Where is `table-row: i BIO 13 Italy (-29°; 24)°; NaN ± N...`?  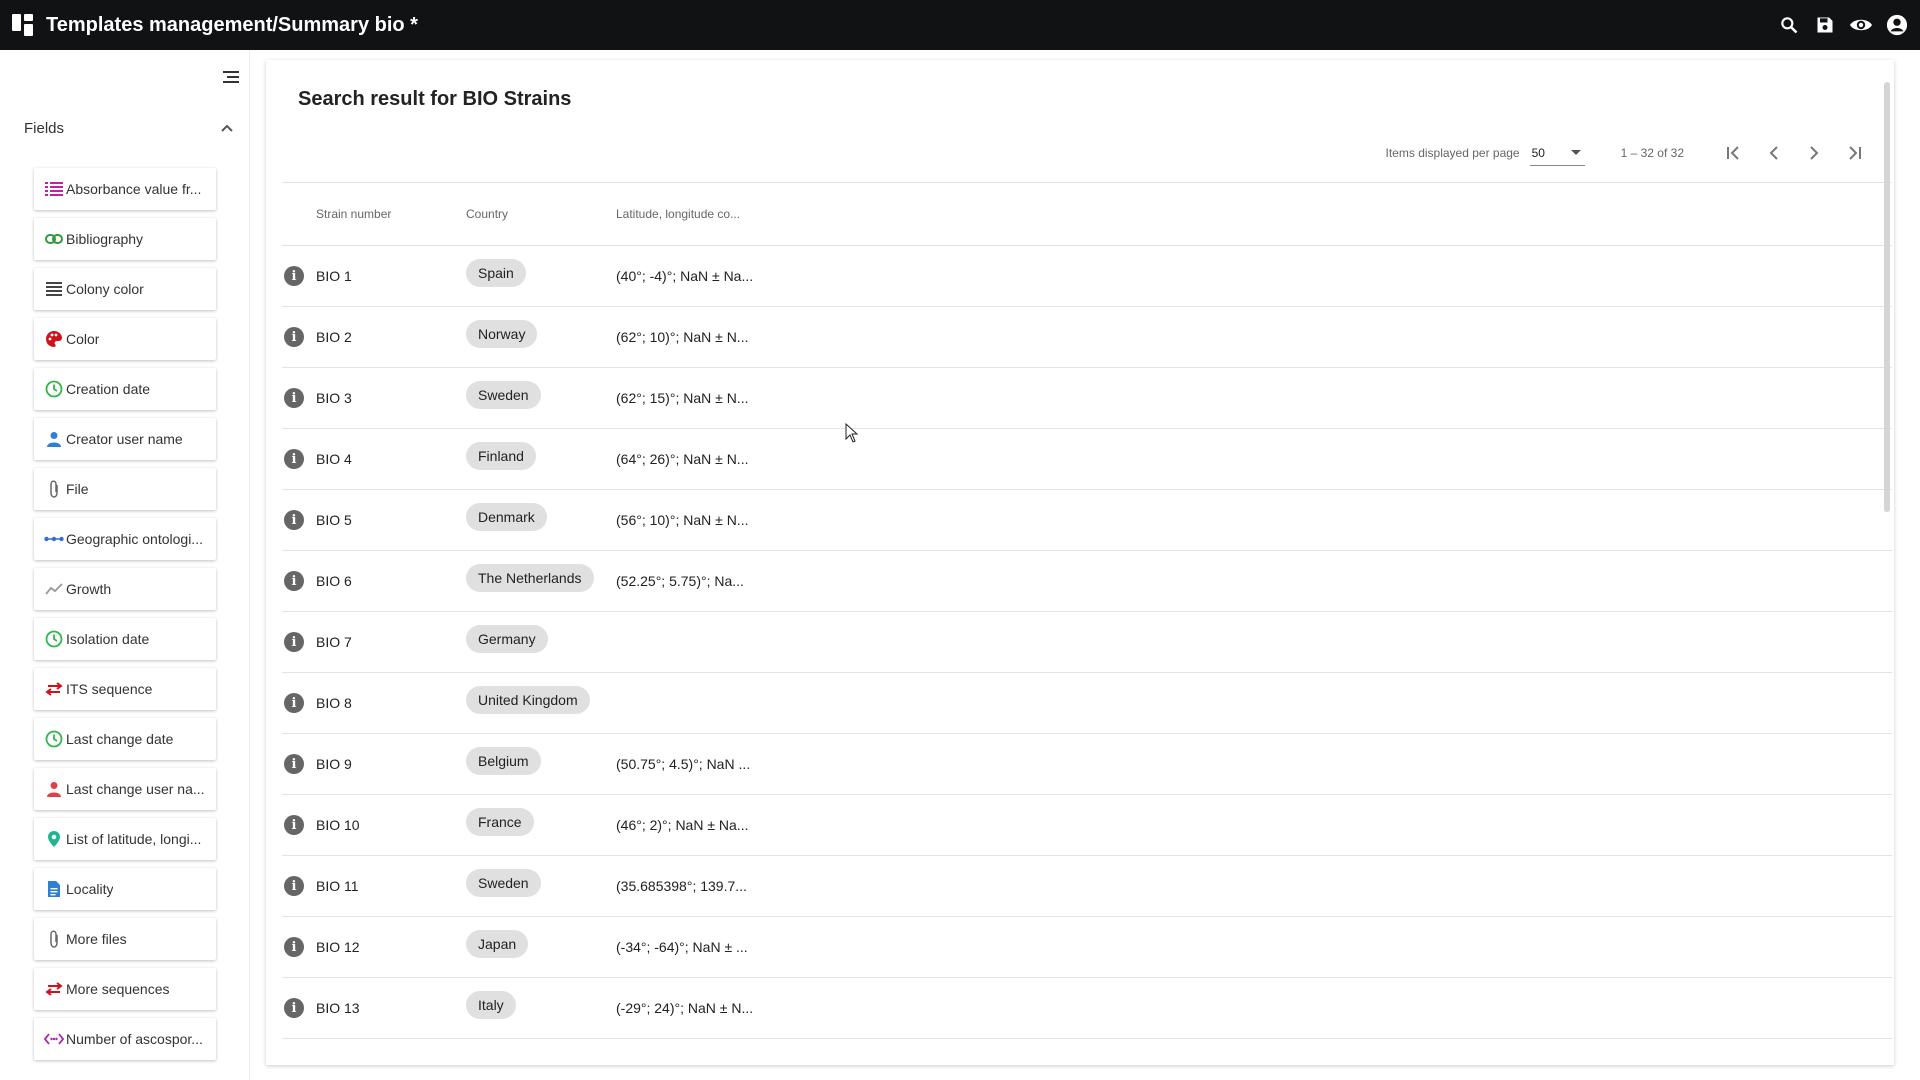 table-row: i BIO 13 Italy (-29°; 24)°; NaN ± N... is located at coordinates (1087, 1008).